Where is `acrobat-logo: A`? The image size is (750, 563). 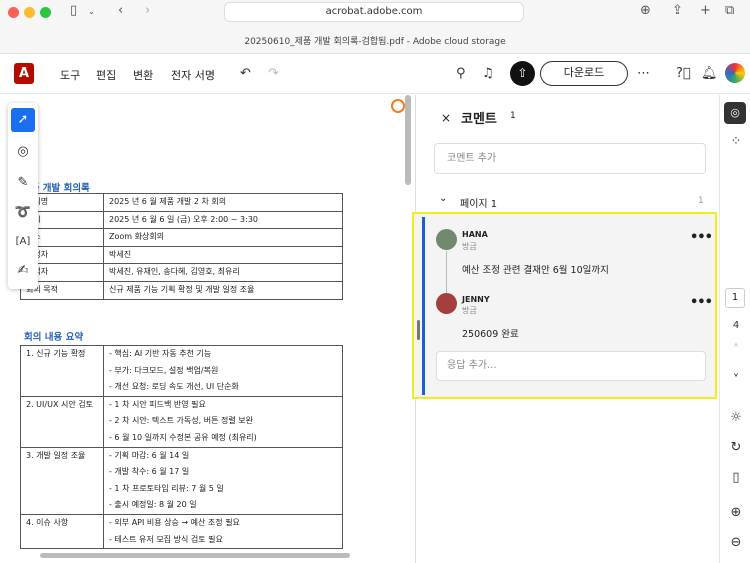
acrobat-logo: A is located at coordinates (24, 73).